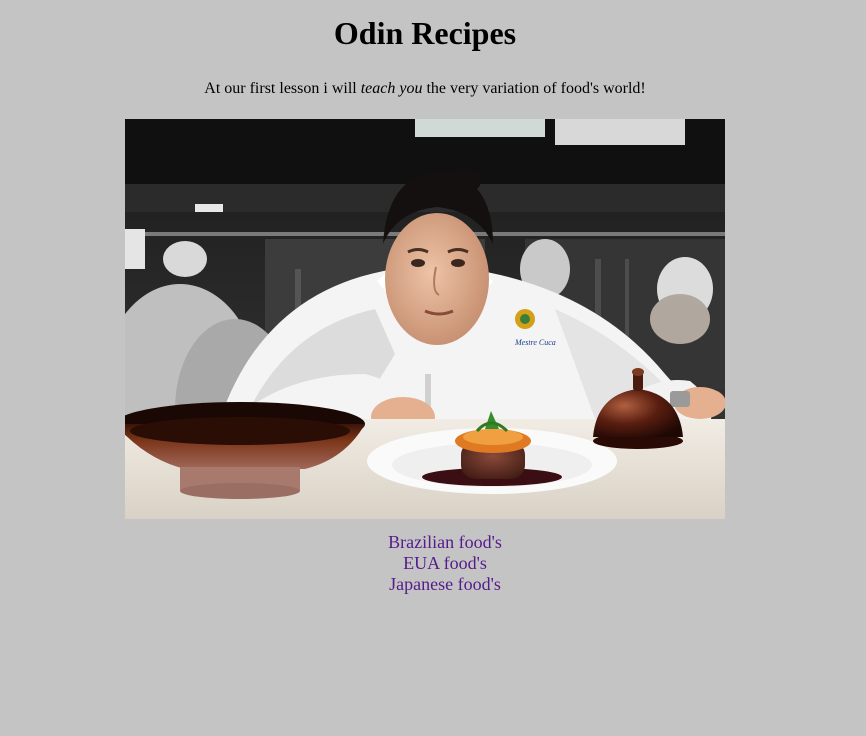 This screenshot has width=866, height=736. What do you see at coordinates (425, 33) in the screenshot?
I see `page-title: Odin Recipes` at bounding box center [425, 33].